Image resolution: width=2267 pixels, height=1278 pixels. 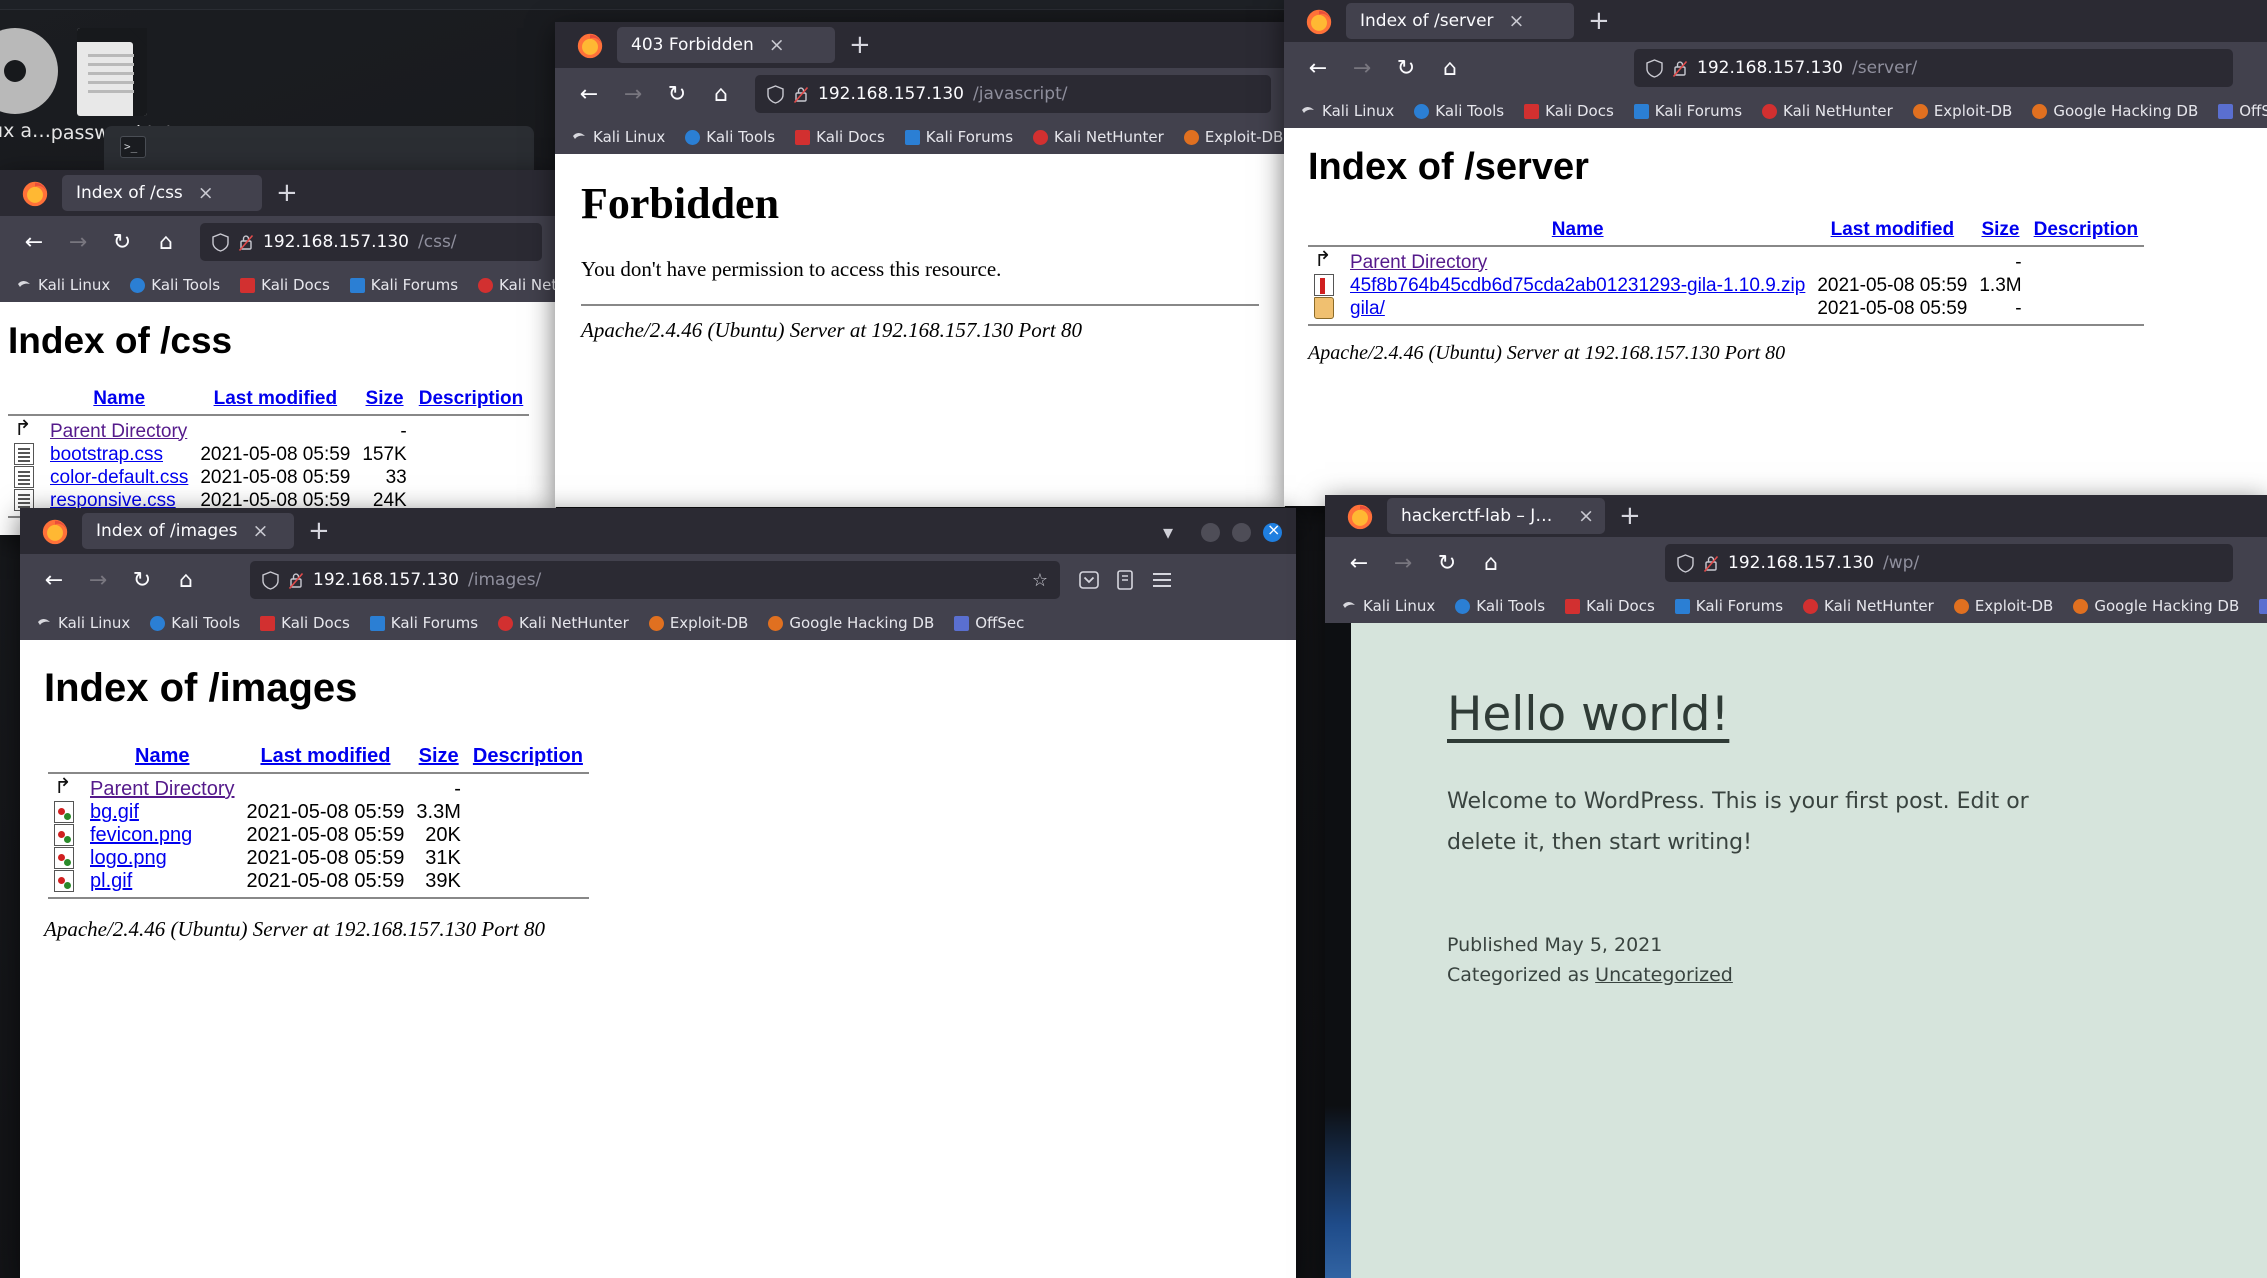 I want to click on tab-strip: 403 Forbidden × +, so click(x=920, y=45).